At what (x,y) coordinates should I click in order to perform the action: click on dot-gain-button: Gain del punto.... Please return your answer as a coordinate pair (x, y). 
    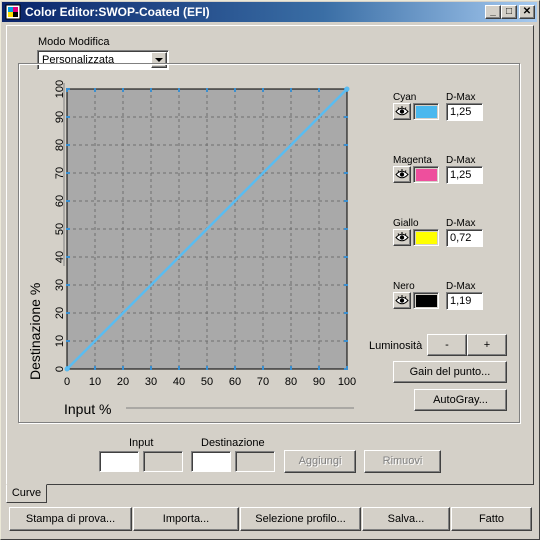
    Looking at the image, I should click on (450, 372).